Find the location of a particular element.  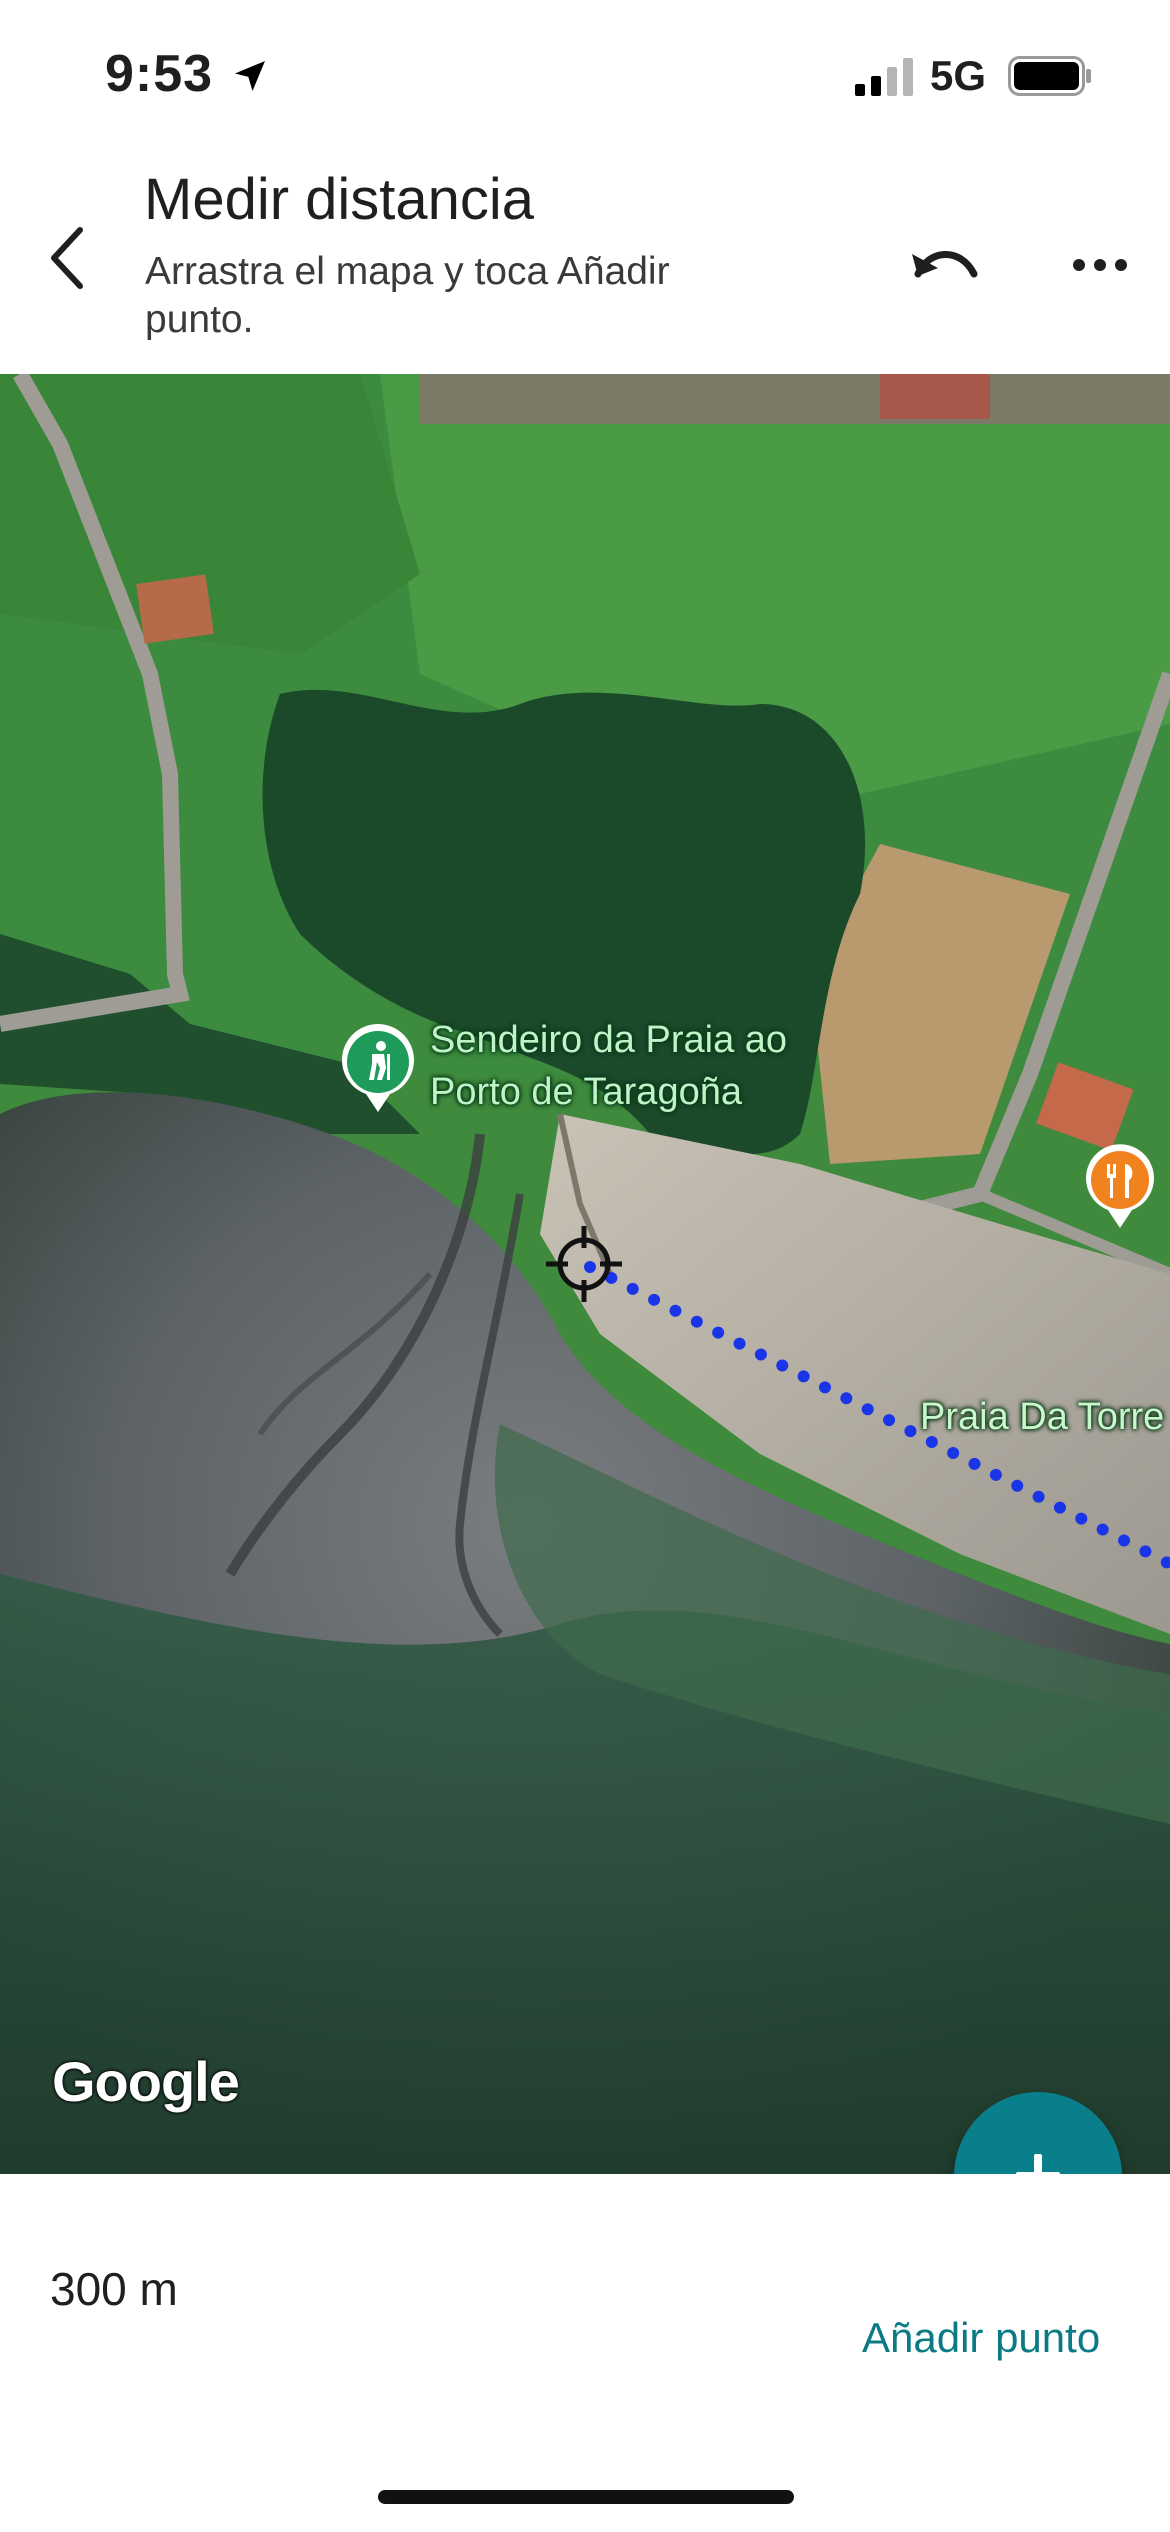

total-distance: 300 m is located at coordinates (114, 2289).